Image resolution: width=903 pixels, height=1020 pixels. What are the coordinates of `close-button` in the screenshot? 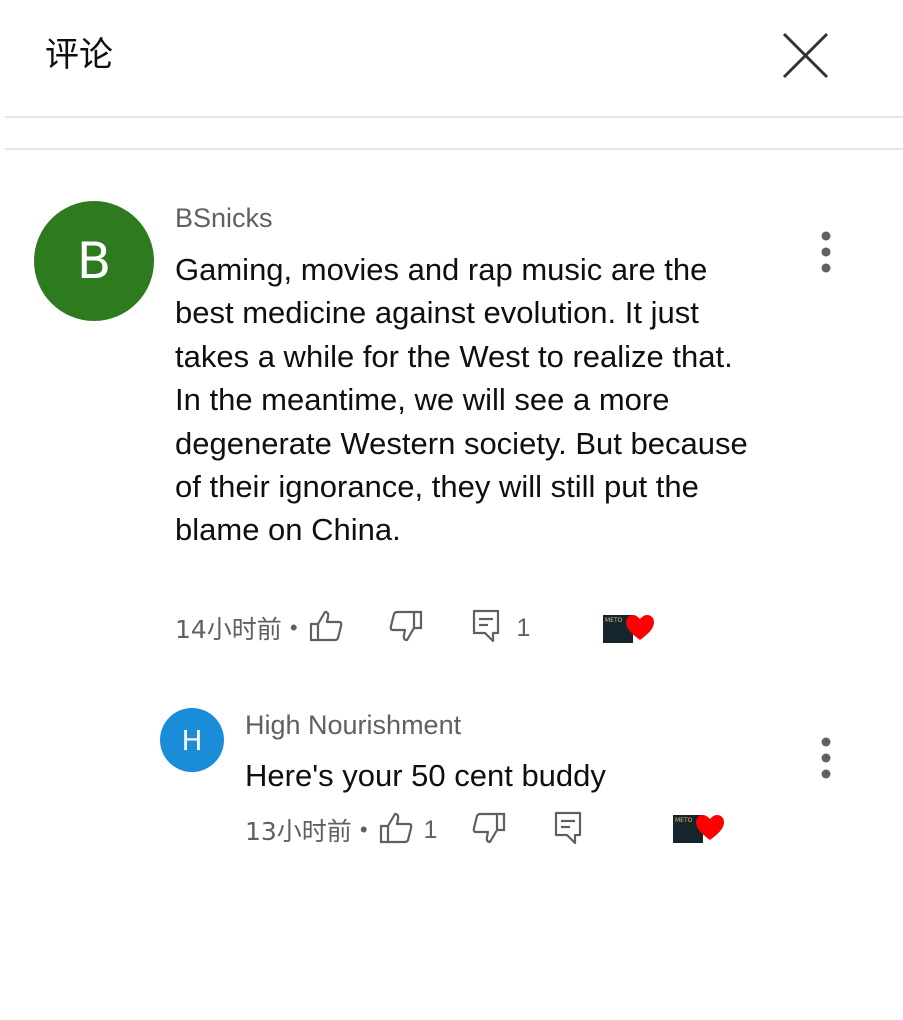 It's located at (806, 56).